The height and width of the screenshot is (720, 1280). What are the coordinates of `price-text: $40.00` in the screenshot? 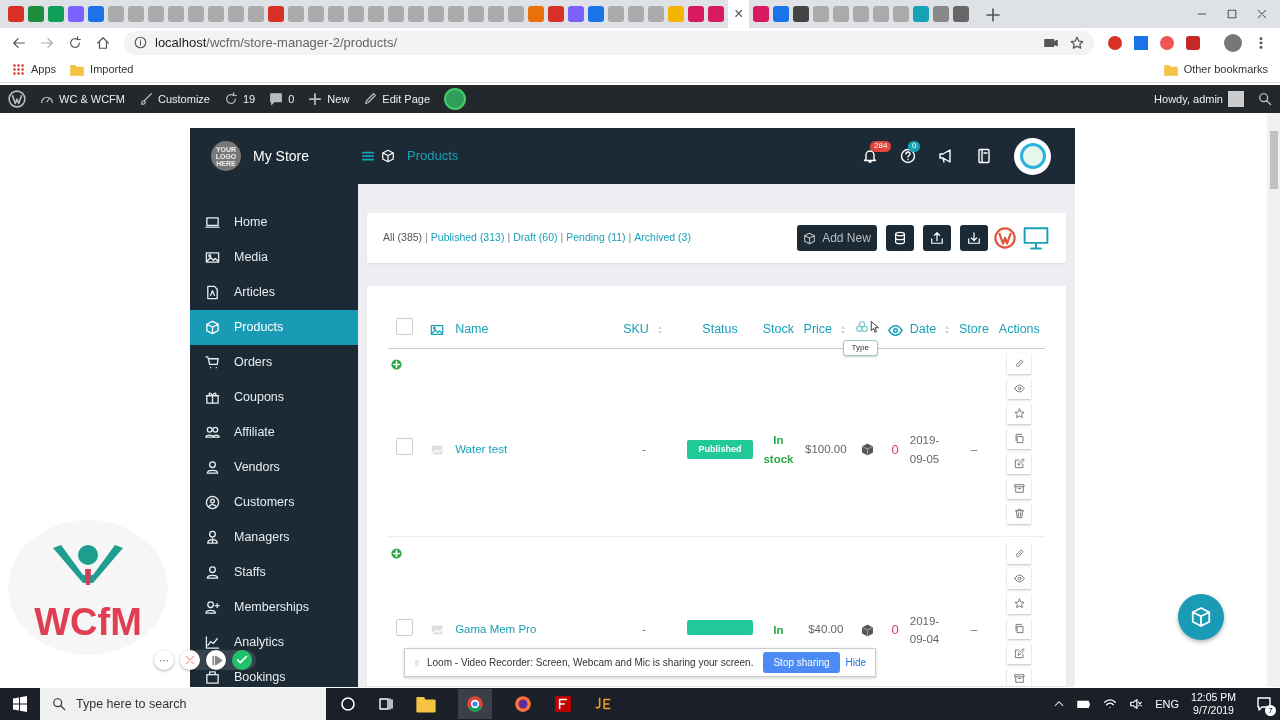 It's located at (826, 629).